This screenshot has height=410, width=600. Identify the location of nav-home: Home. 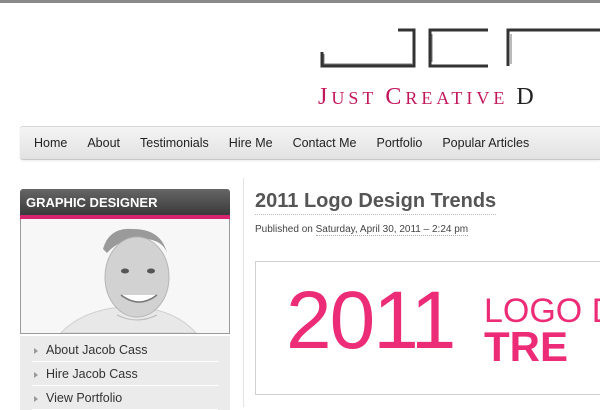
(50, 143).